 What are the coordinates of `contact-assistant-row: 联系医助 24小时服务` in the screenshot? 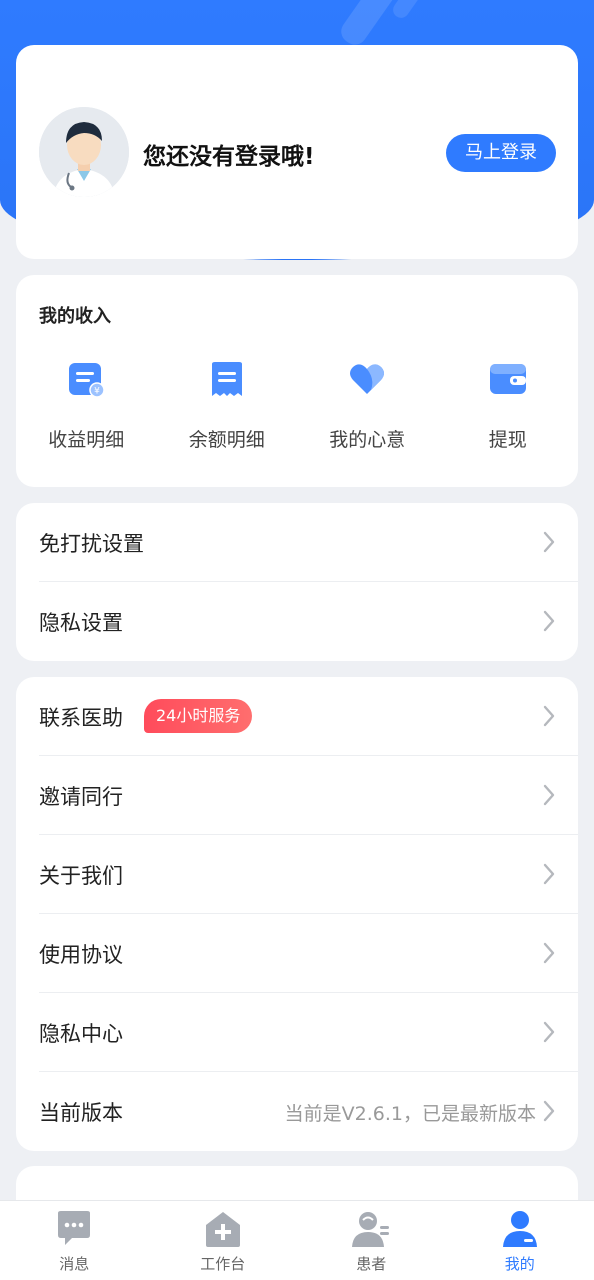 It's located at (297, 716).